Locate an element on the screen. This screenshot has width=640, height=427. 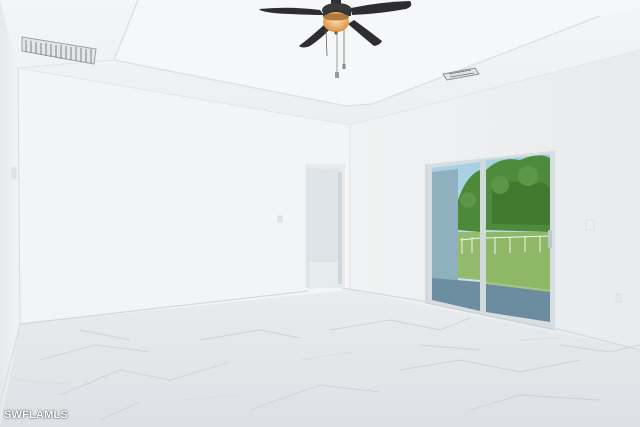
interior-doorway is located at coordinates (325, 226).